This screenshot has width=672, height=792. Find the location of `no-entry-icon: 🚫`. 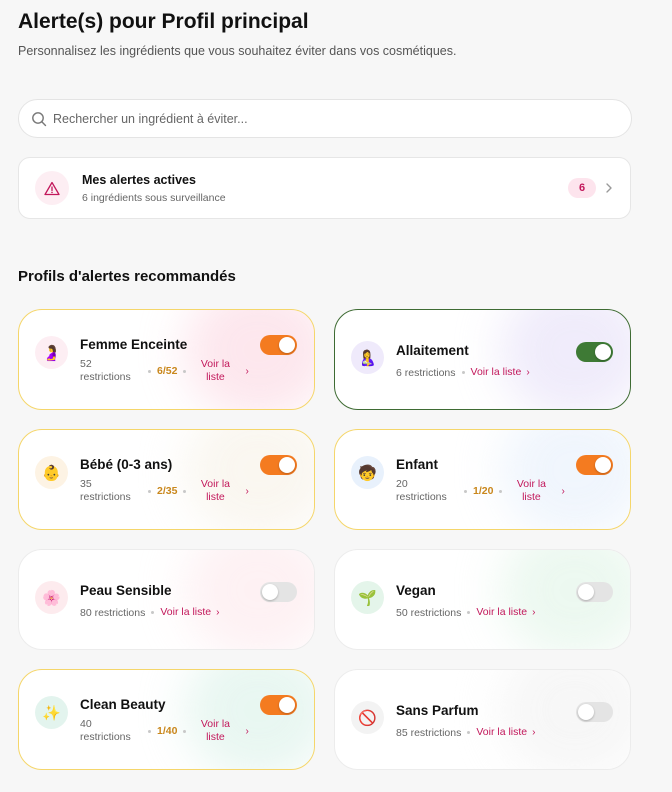

no-entry-icon: 🚫 is located at coordinates (367, 717).